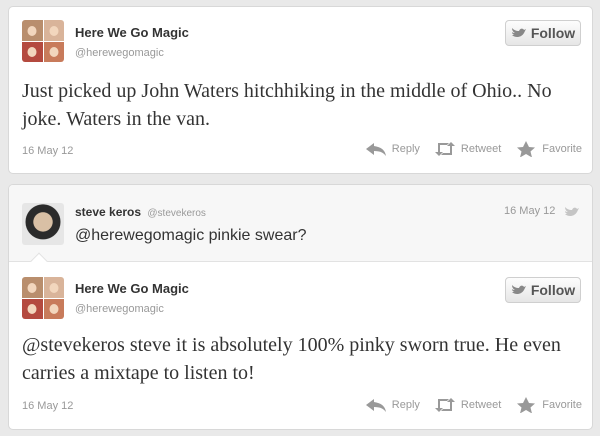 This screenshot has width=600, height=436. Describe the element at coordinates (191, 235) in the screenshot. I see `reply-to-text: @herewegomagic pinkie swear?` at that location.